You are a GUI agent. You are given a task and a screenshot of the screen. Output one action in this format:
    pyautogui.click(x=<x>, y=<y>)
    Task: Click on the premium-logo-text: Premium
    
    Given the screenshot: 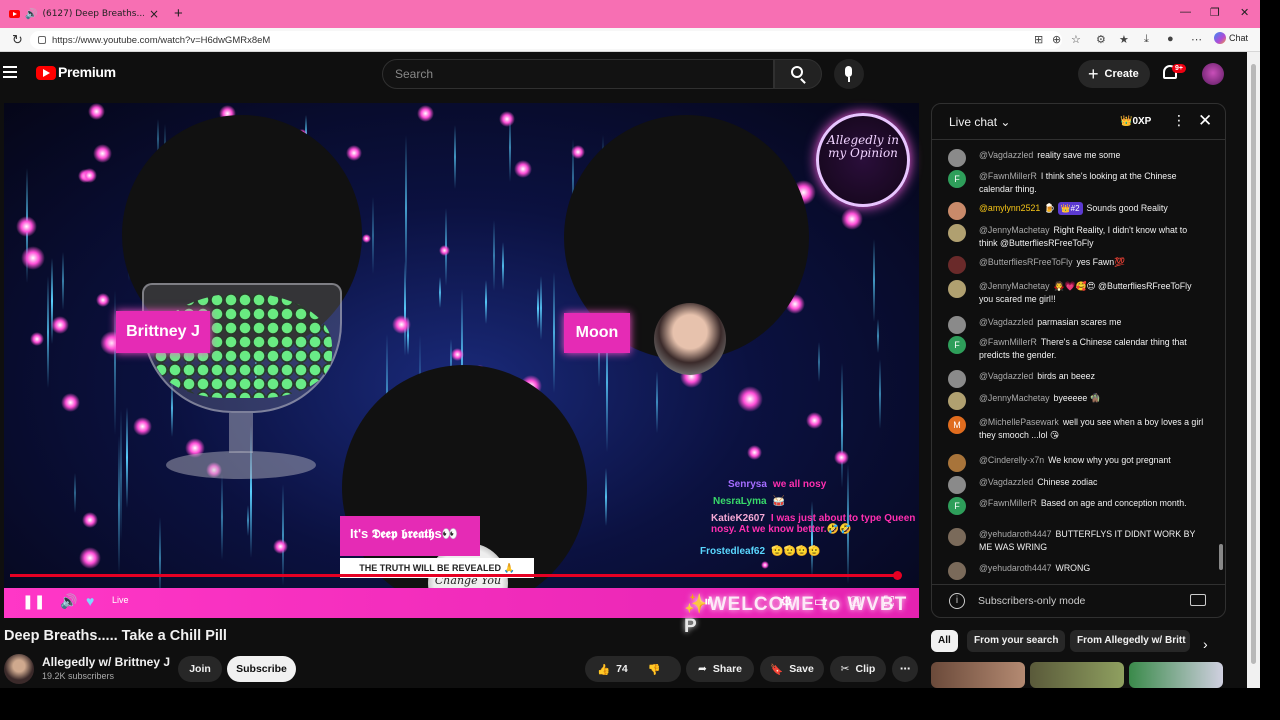 What is the action you would take?
    pyautogui.click(x=87, y=72)
    